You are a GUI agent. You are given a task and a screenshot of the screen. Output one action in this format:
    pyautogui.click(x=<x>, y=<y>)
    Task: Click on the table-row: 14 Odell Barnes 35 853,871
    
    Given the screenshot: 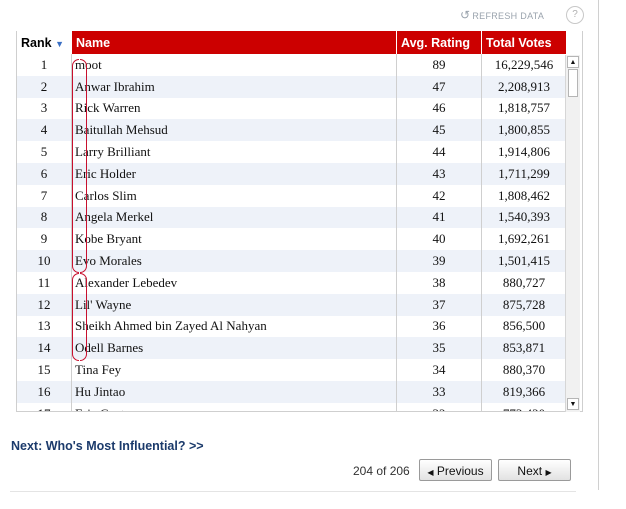 What is the action you would take?
    pyautogui.click(x=291, y=348)
    